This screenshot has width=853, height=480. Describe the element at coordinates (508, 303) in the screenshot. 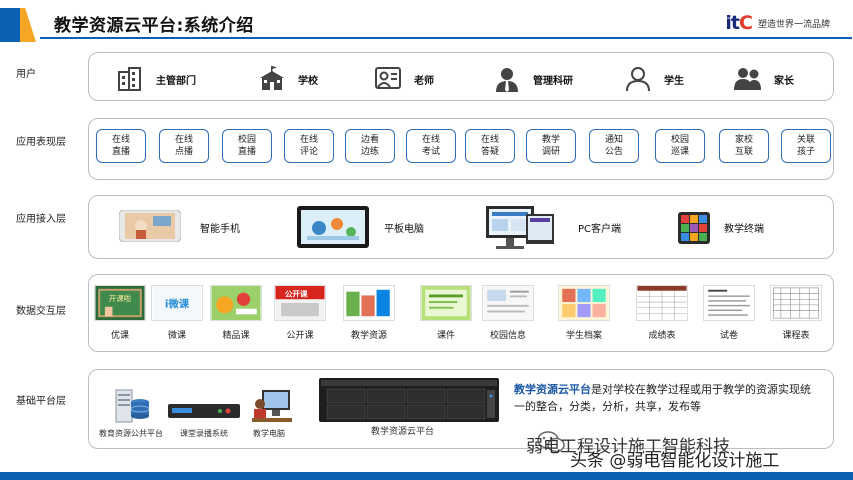

I see `thumb-campus-info` at that location.